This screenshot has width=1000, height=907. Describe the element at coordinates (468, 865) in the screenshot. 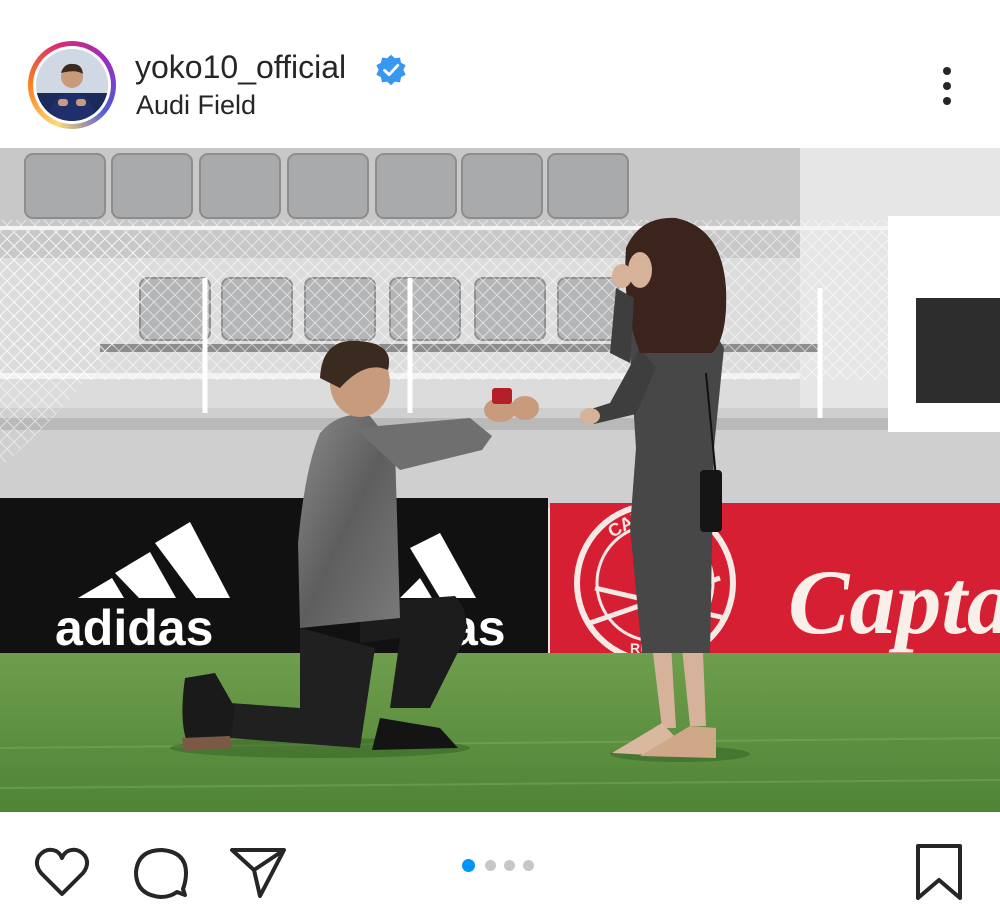

I see `carousel-dot-active` at that location.